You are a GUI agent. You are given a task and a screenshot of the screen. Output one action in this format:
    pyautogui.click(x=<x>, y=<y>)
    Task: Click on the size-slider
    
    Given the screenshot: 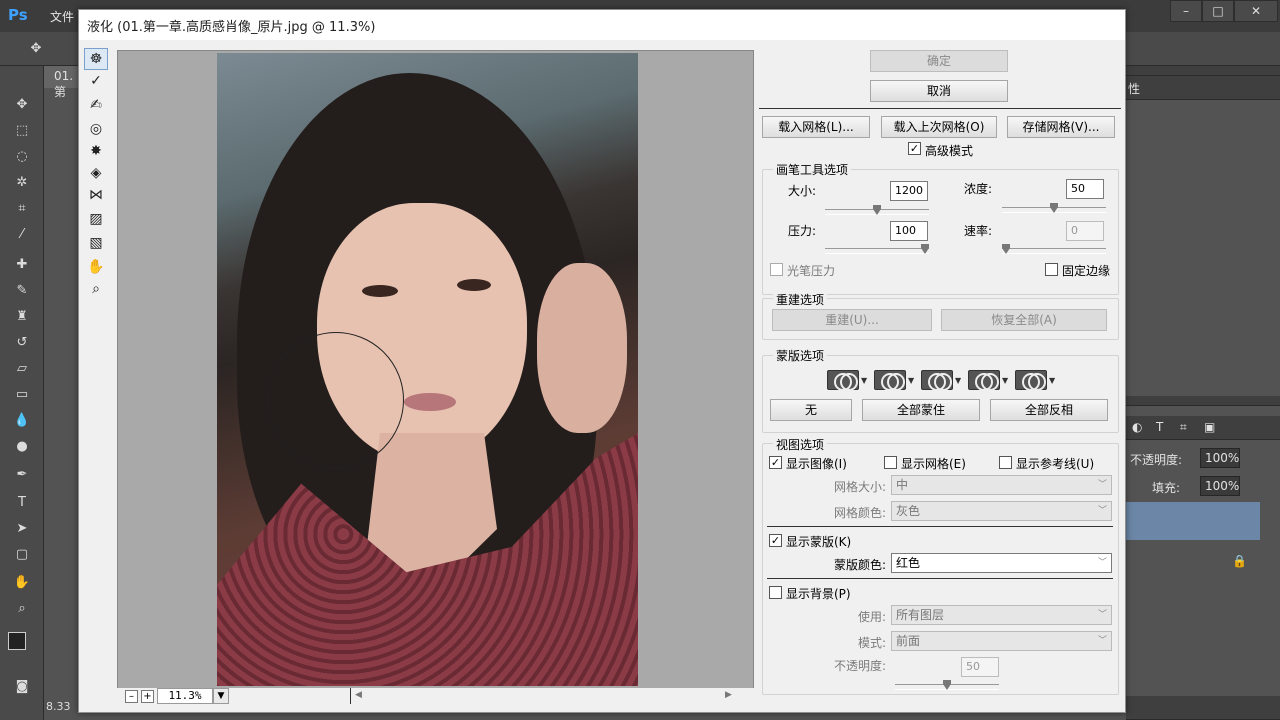 What is the action you would take?
    pyautogui.click(x=877, y=210)
    